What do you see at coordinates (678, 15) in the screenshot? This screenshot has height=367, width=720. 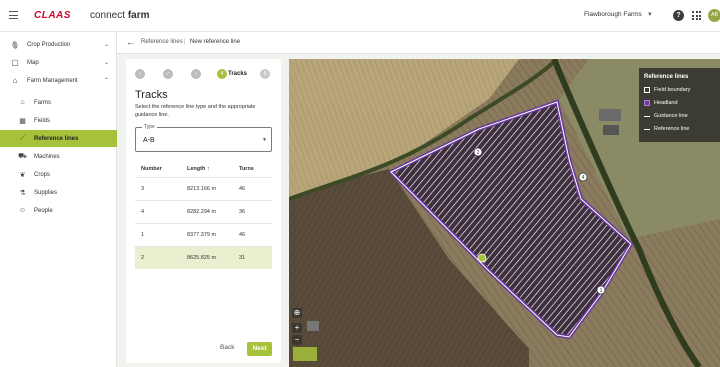 I see `help-icon: ?` at bounding box center [678, 15].